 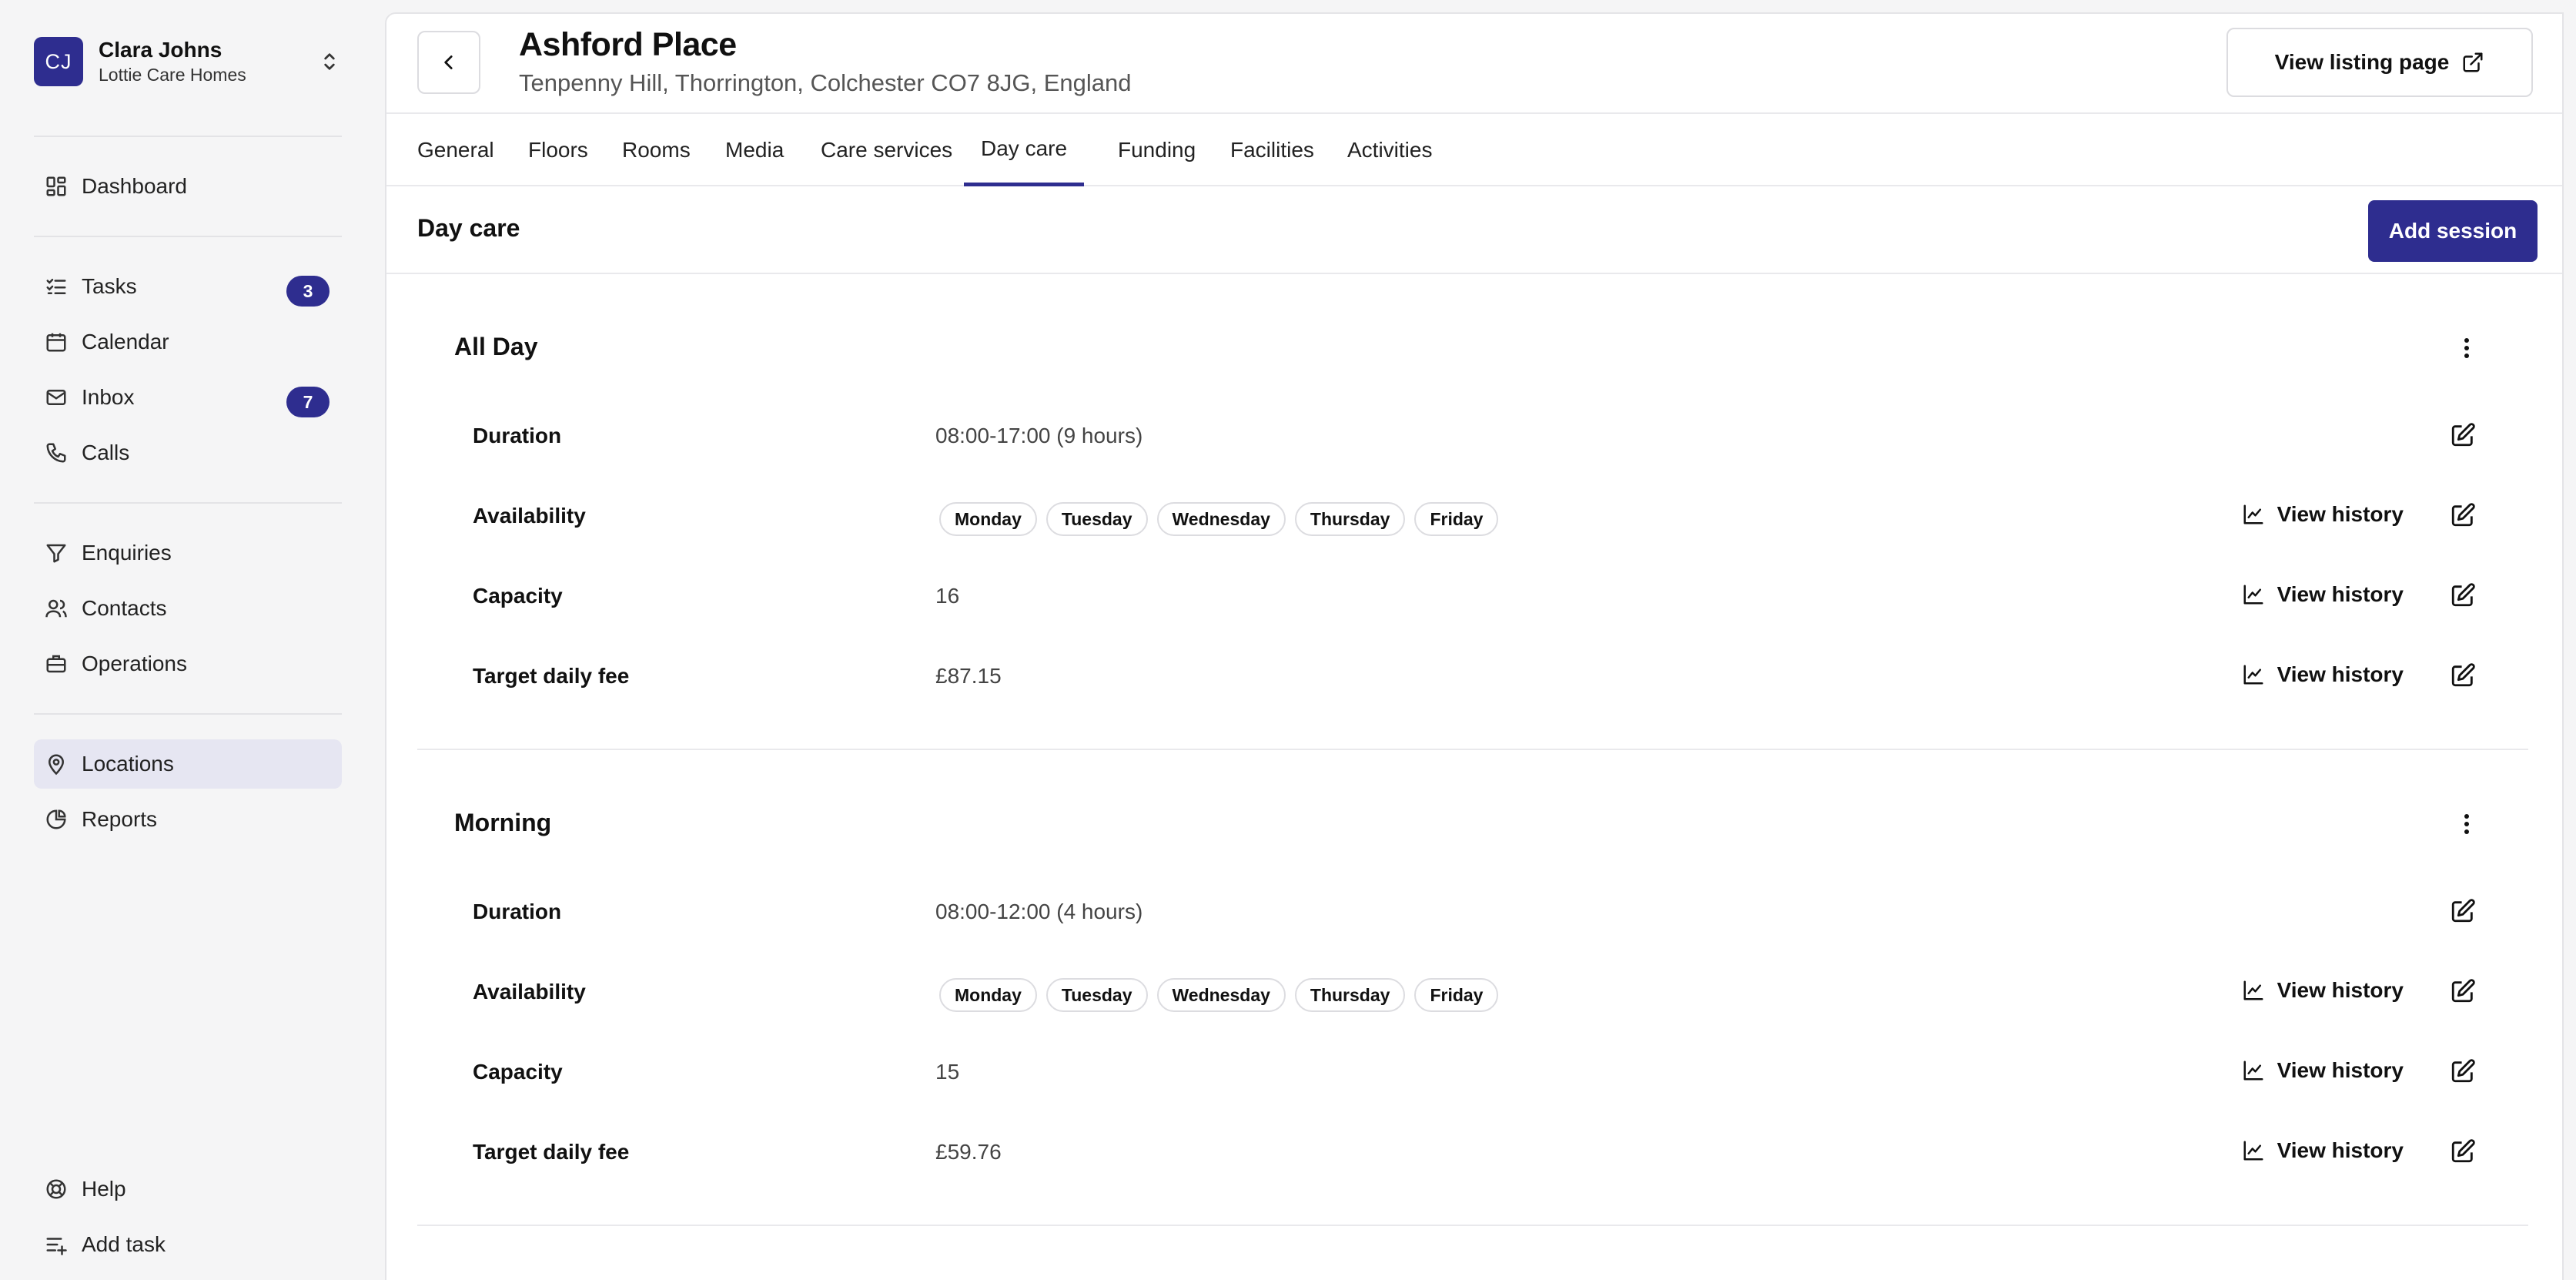 What do you see at coordinates (126, 342) in the screenshot?
I see `sidebar-item-label: Calendar` at bounding box center [126, 342].